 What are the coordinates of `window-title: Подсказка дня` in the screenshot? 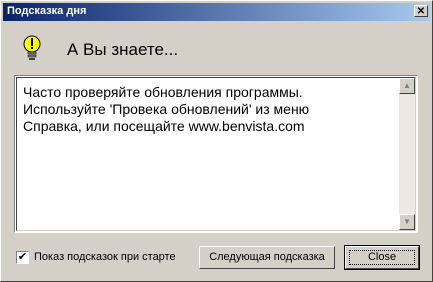 It's located at (47, 11).